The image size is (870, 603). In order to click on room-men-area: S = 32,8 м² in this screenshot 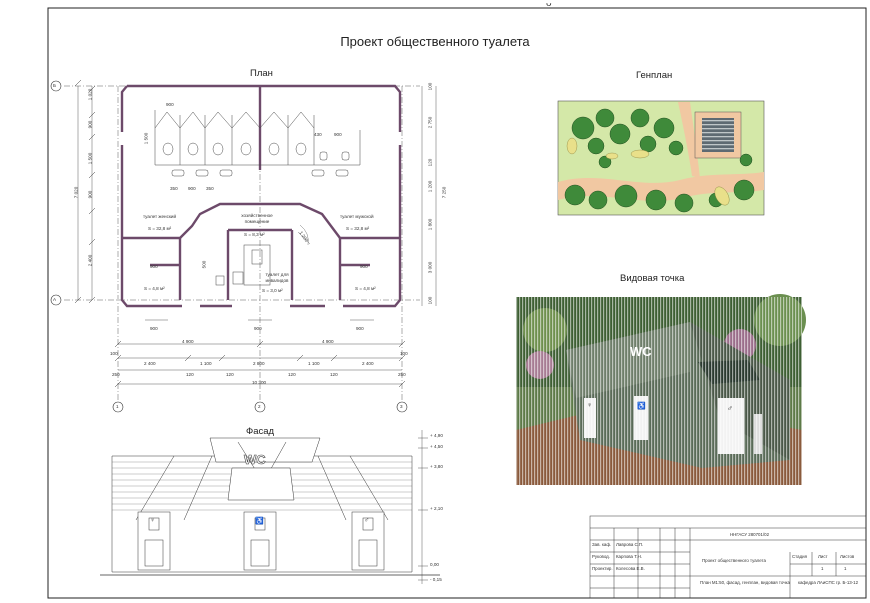, I will do `click(358, 228)`.